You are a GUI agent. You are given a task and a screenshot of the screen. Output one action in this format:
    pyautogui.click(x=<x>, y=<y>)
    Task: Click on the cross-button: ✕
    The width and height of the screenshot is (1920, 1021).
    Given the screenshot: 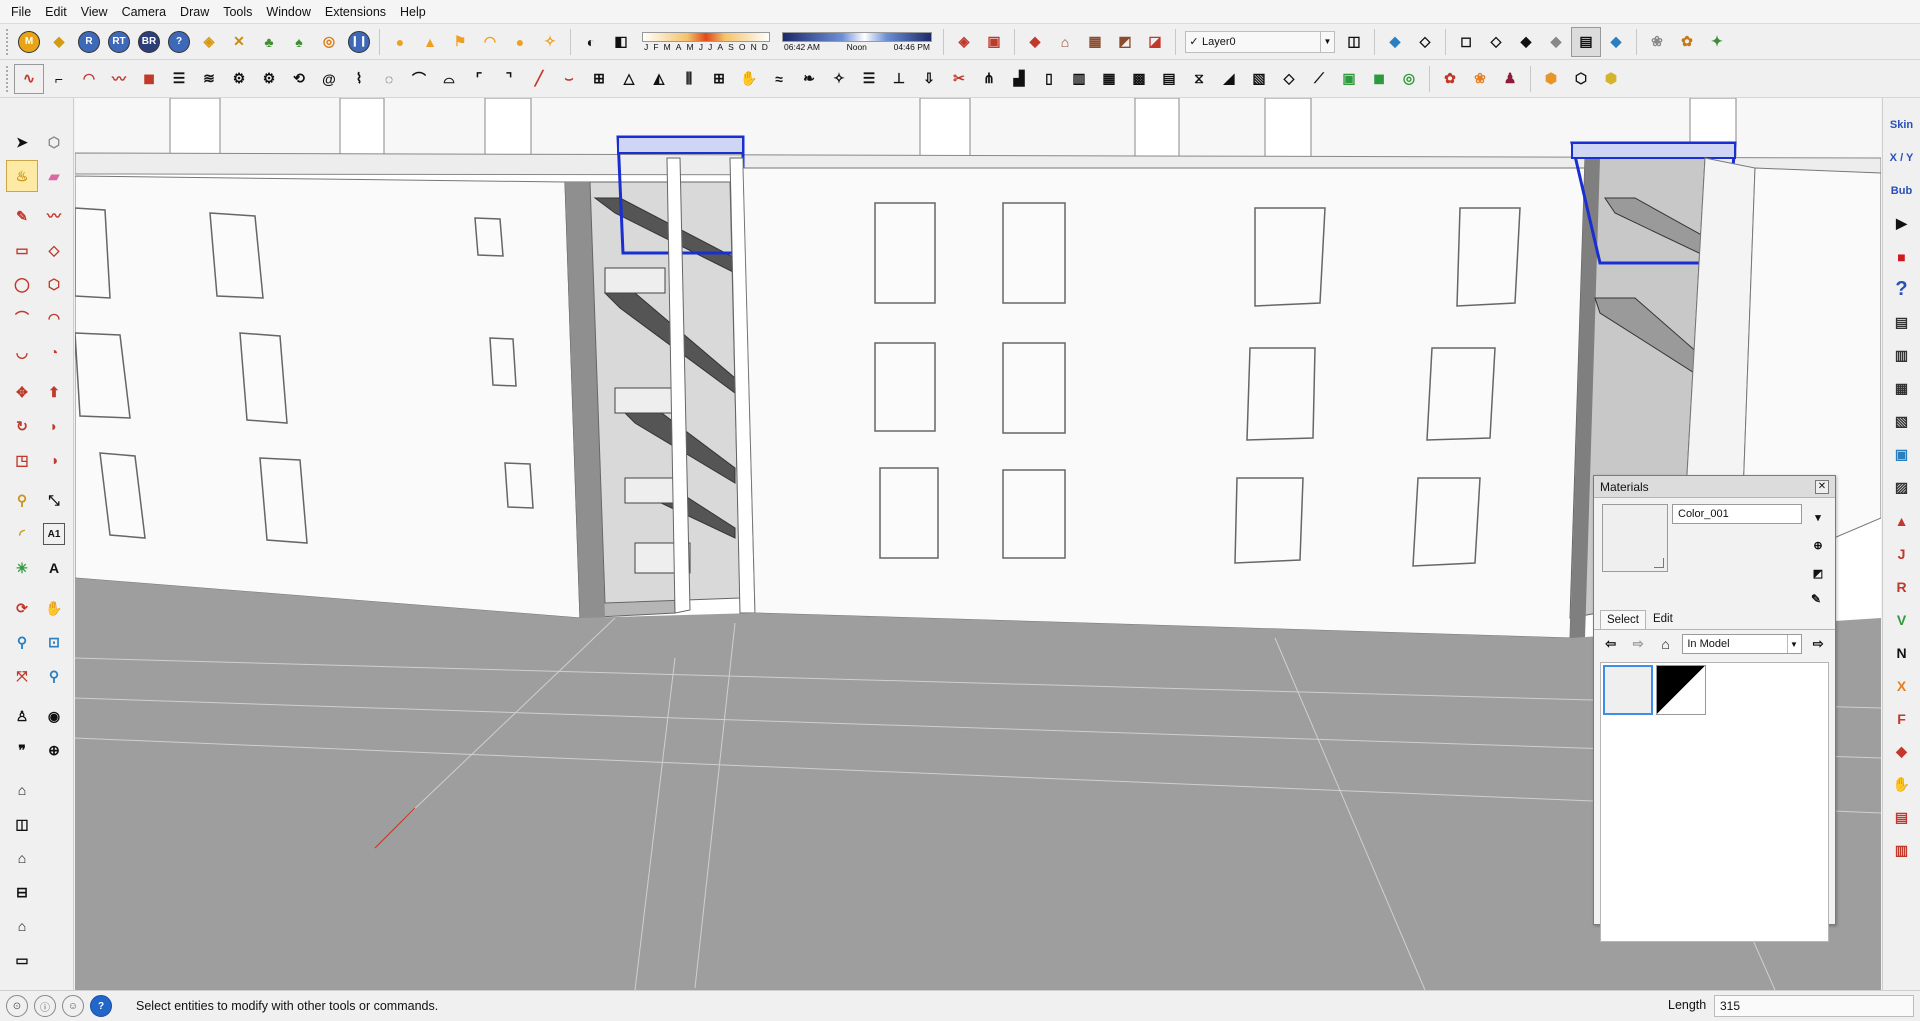 What is the action you would take?
    pyautogui.click(x=239, y=42)
    